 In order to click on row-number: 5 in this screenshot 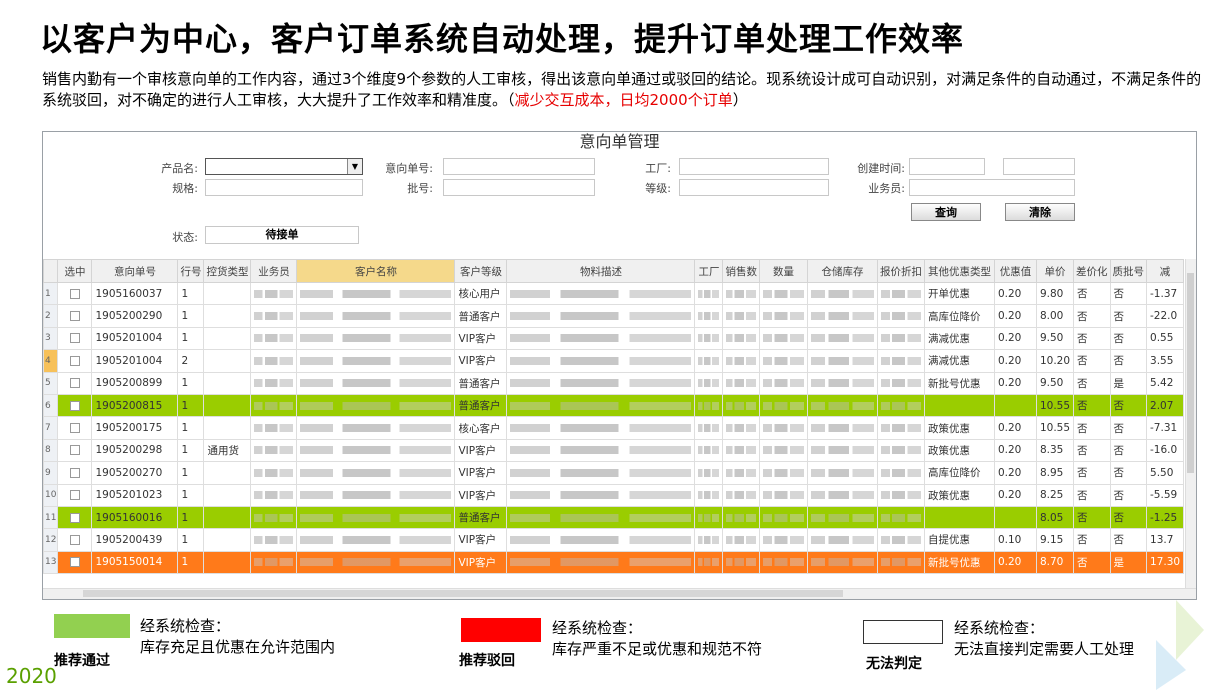, I will do `click(51, 383)`.